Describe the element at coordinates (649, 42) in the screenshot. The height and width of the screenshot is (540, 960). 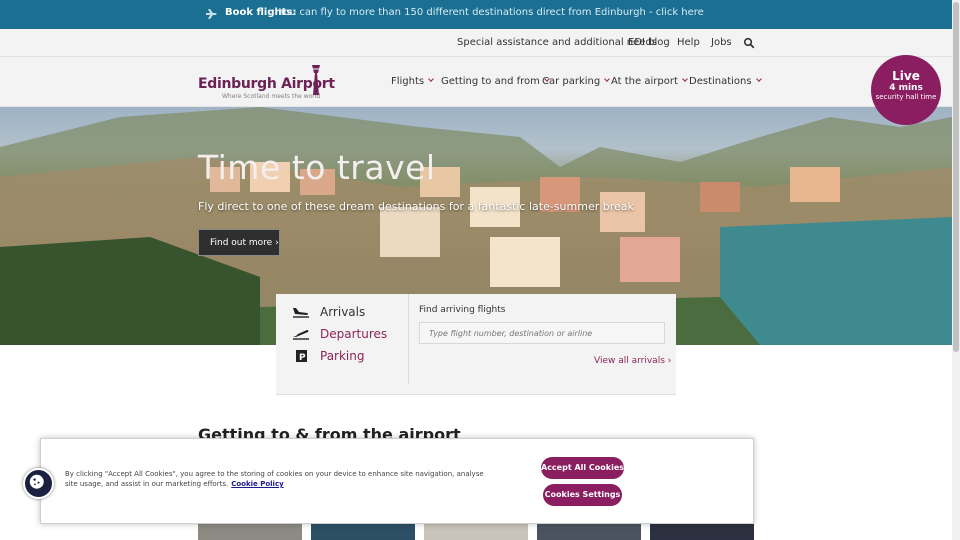
I see `utility-link-edi-blog: EDI blog` at that location.